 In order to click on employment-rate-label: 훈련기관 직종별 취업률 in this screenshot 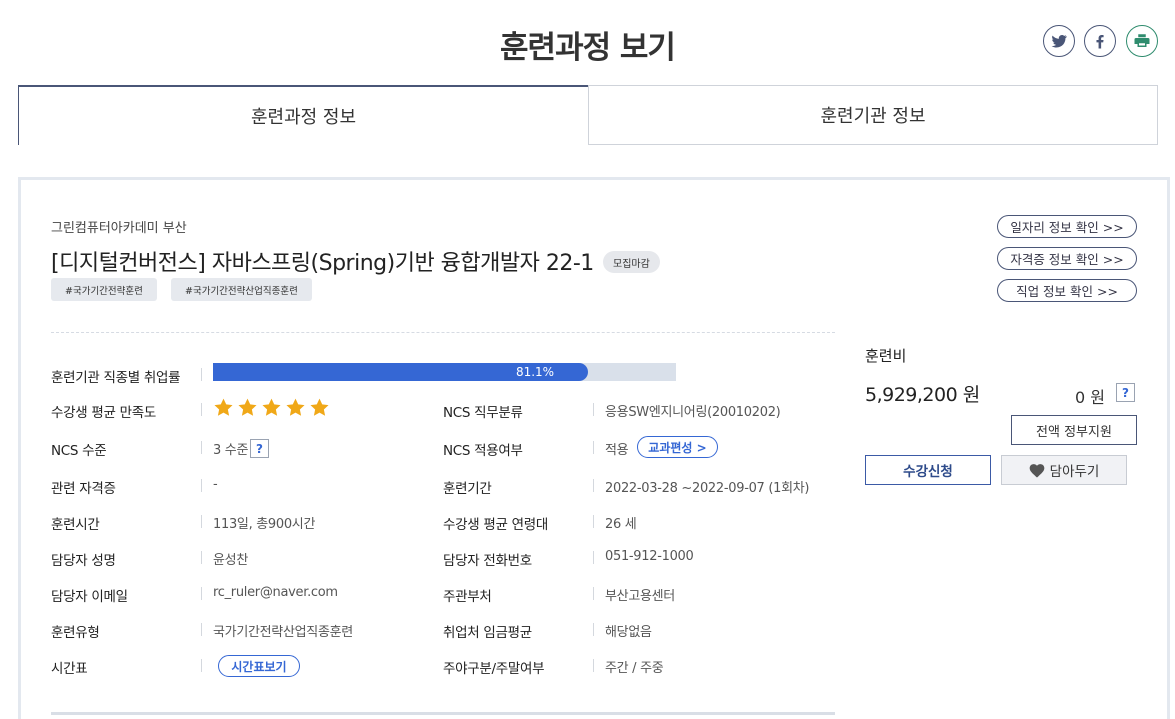, I will do `click(116, 378)`.